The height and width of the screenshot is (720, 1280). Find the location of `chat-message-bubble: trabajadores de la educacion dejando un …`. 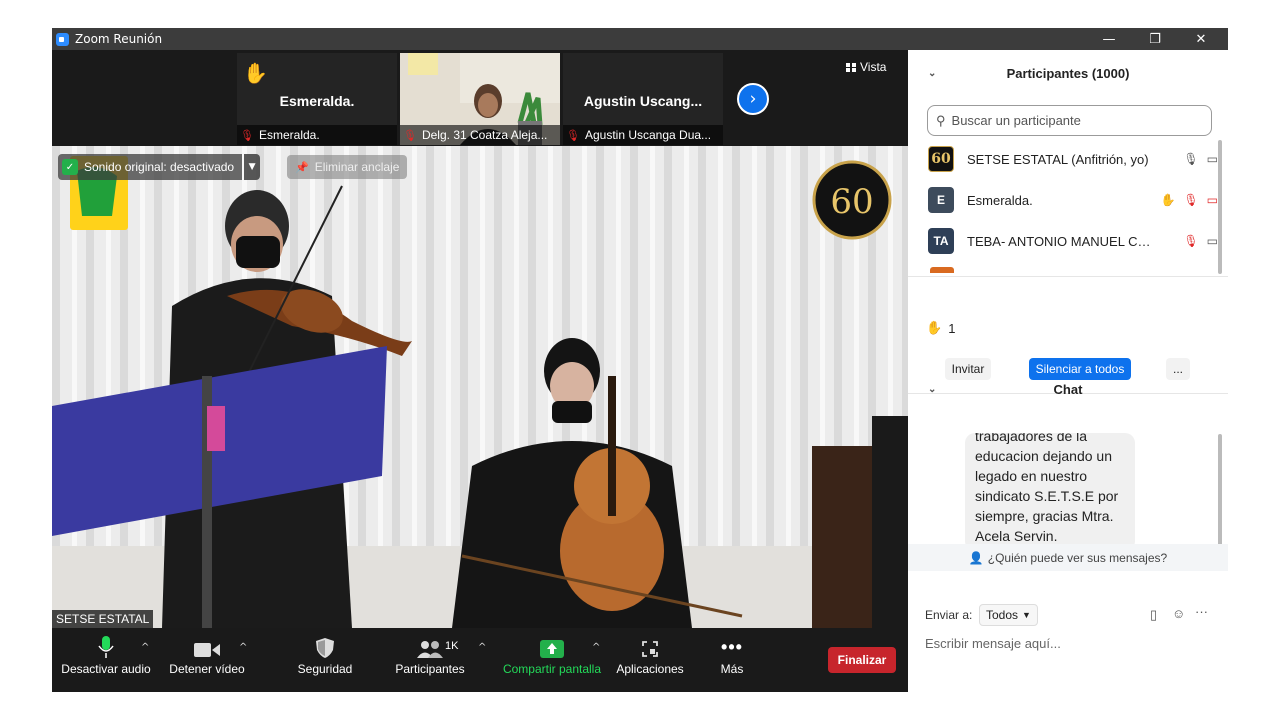

chat-message-bubble: trabajadores de la educacion dejando un … is located at coordinates (1050, 492).